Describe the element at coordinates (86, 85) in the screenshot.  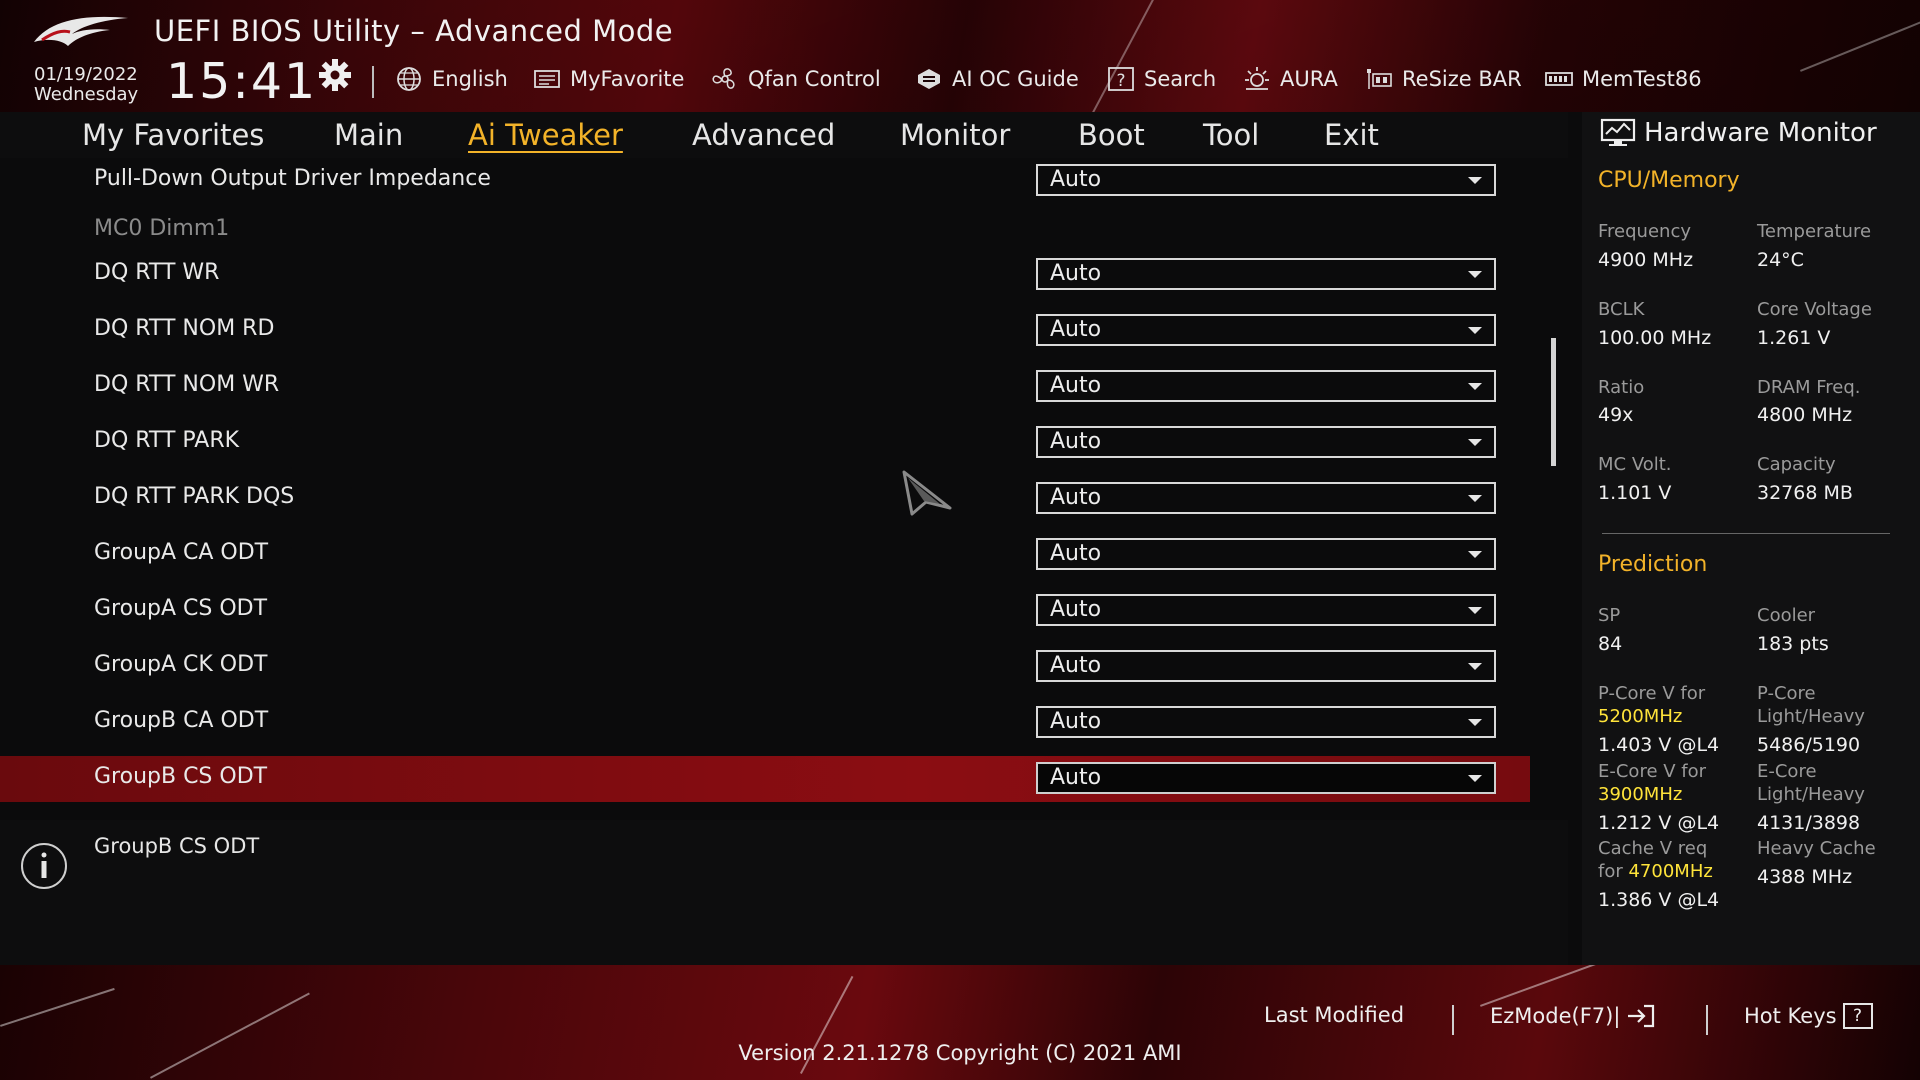
I see `date-display: 01/19/2022 Wednesday` at that location.